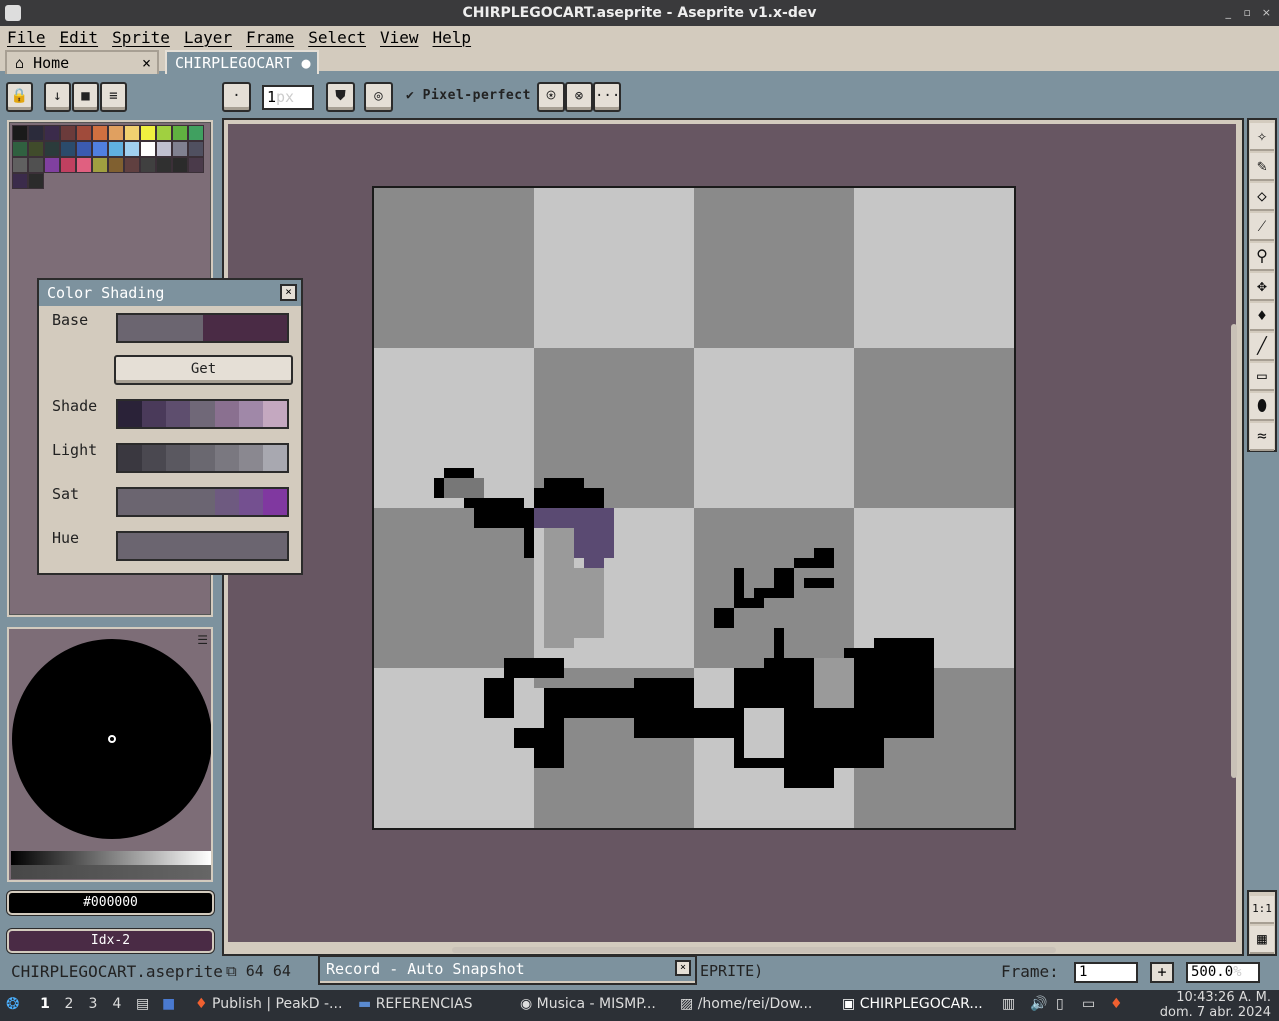 This screenshot has width=1279, height=1021. Describe the element at coordinates (1262, 910) in the screenshot. I see `zoom-1-1-button: 1:1` at that location.